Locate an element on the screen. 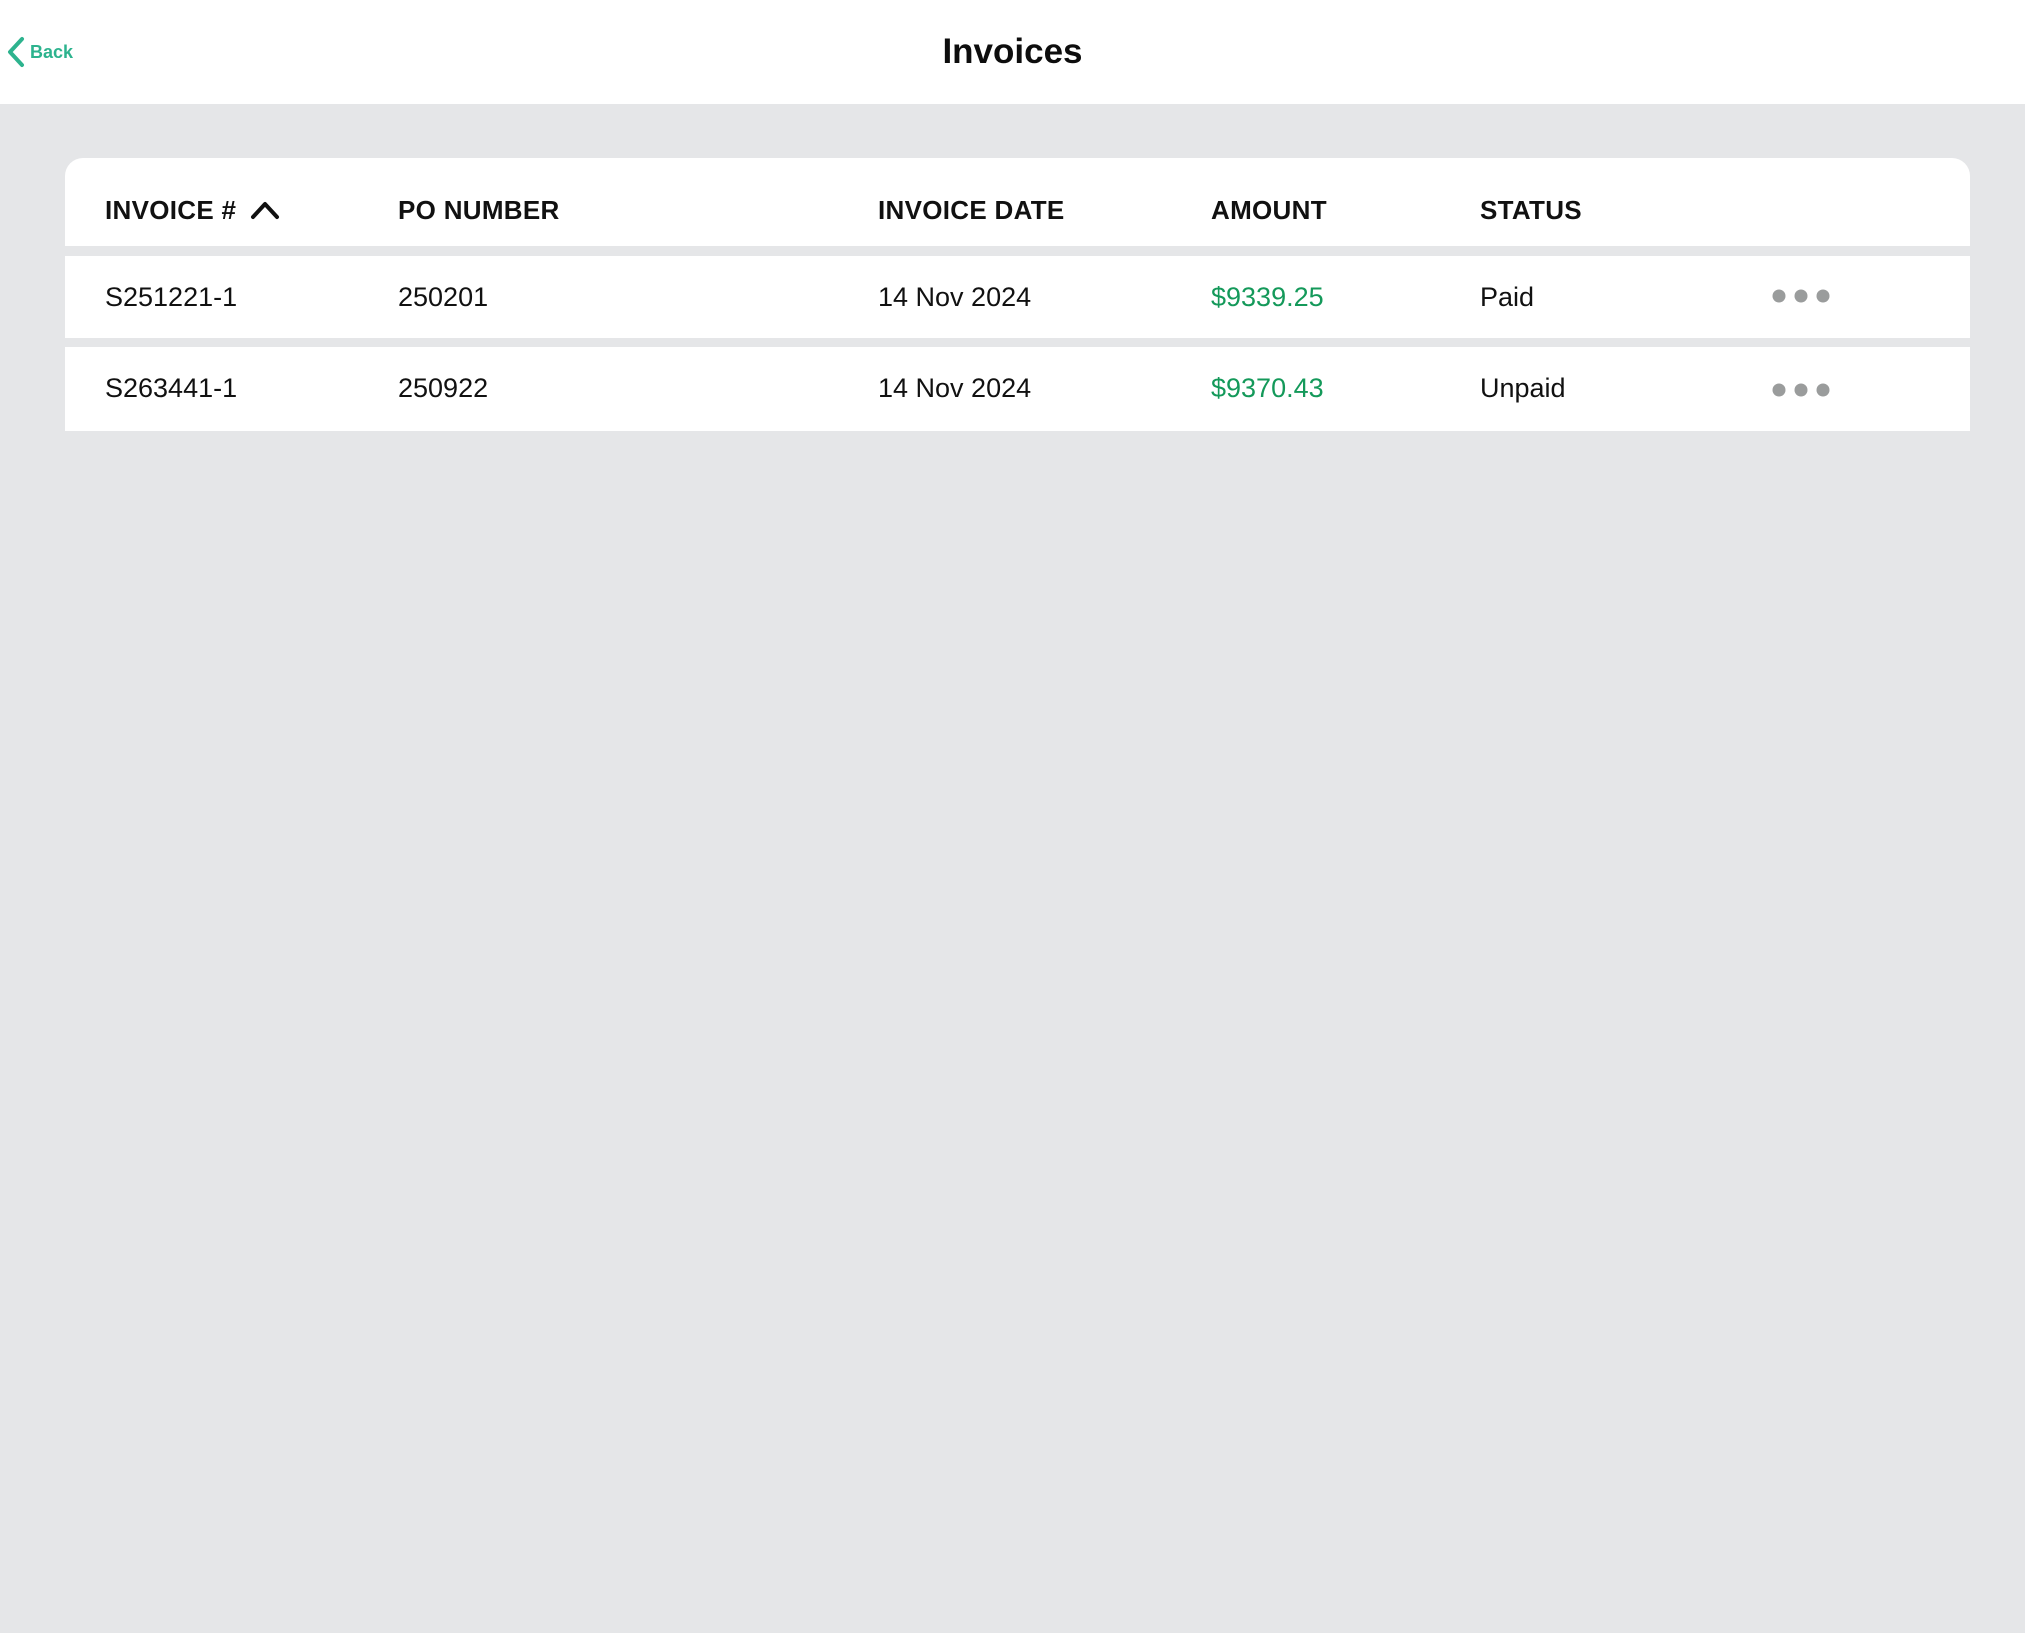  invoice-number-cell: S251221-1 is located at coordinates (171, 297).